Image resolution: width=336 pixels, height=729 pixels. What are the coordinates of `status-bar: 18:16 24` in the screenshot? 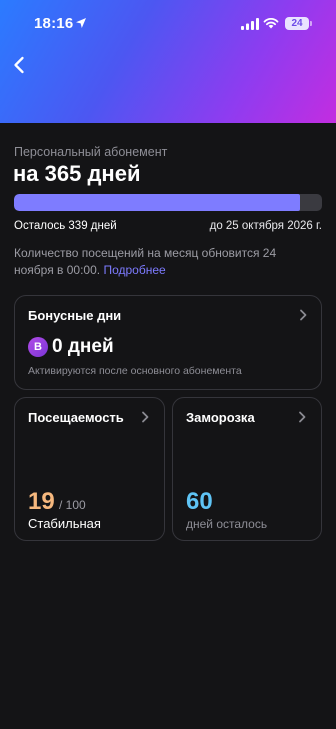 It's located at (168, 24).